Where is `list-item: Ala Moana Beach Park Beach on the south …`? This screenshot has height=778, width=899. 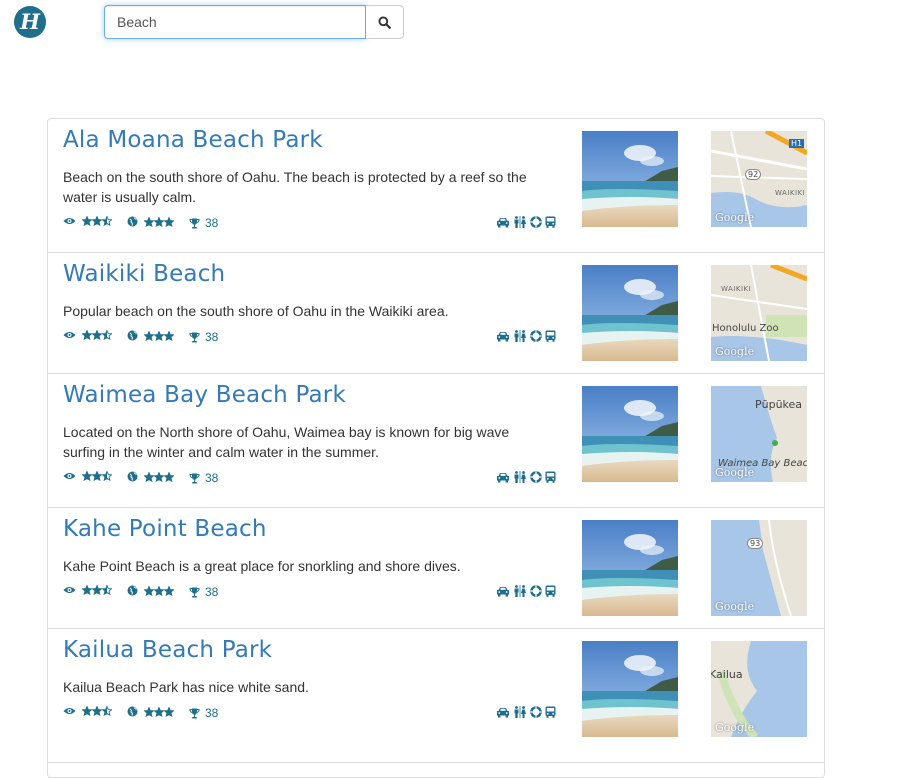
list-item: Ala Moana Beach Park Beach on the south … is located at coordinates (436, 186).